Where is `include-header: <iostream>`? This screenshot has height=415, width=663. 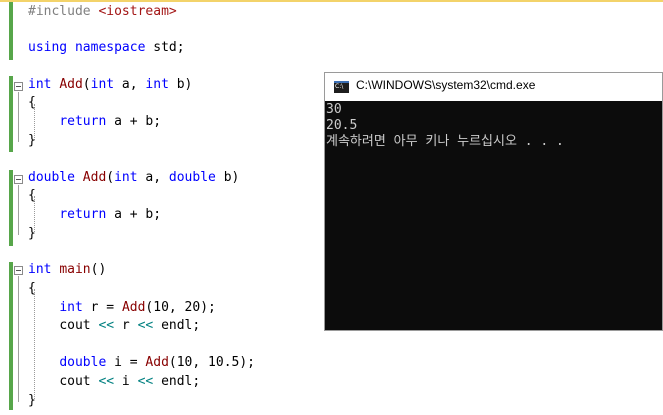 include-header: <iostream> is located at coordinates (137, 11).